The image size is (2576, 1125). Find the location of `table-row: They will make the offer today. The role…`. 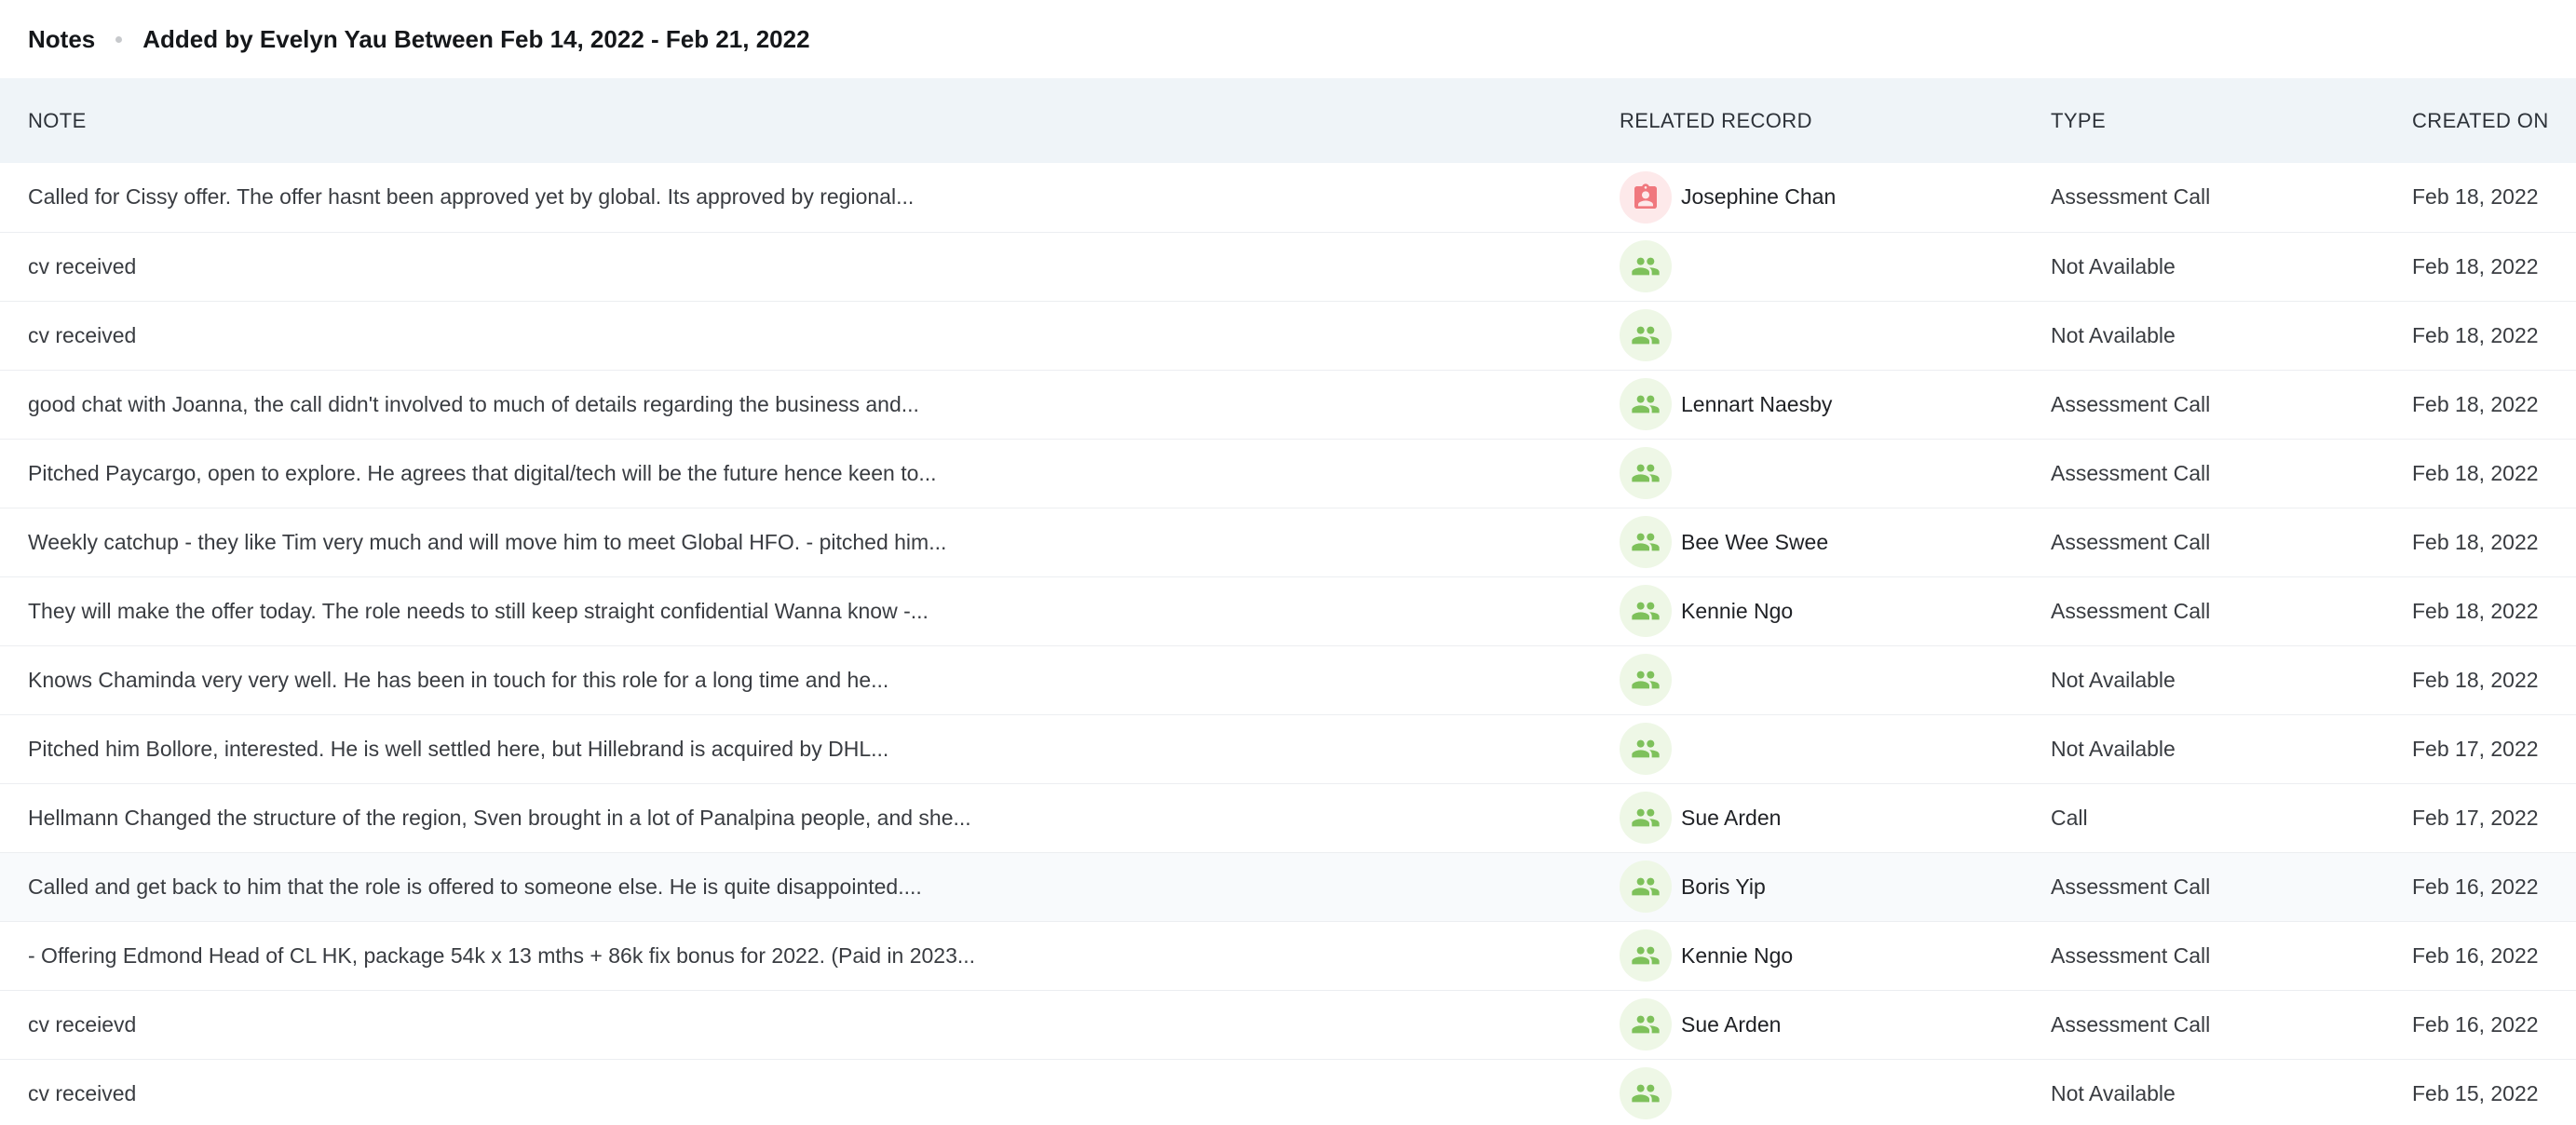

table-row: They will make the offer today. The role… is located at coordinates (1288, 610).